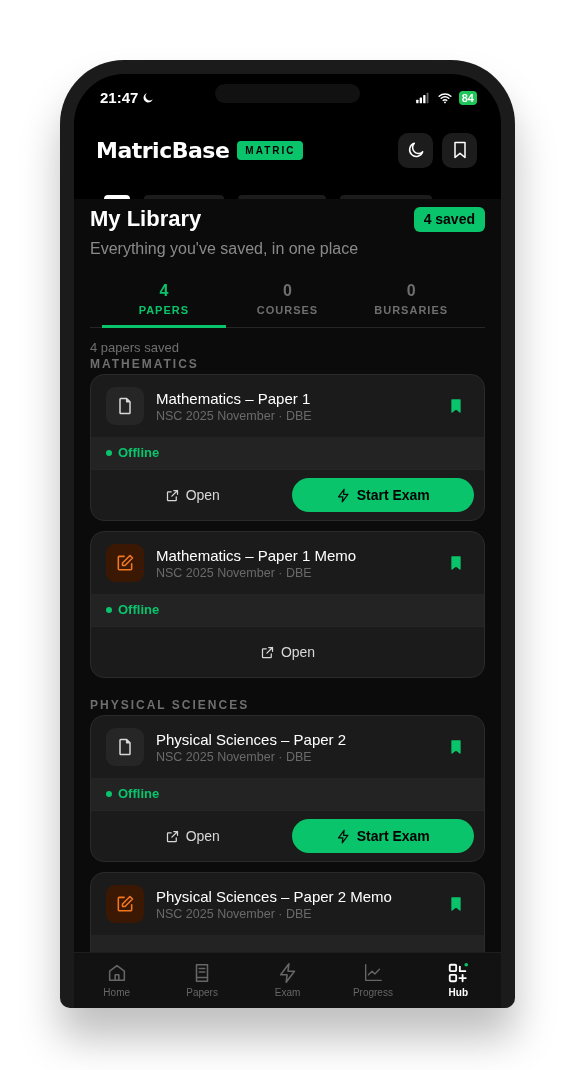 The image size is (574, 1070). I want to click on saved-count-badge: 4 saved, so click(449, 219).